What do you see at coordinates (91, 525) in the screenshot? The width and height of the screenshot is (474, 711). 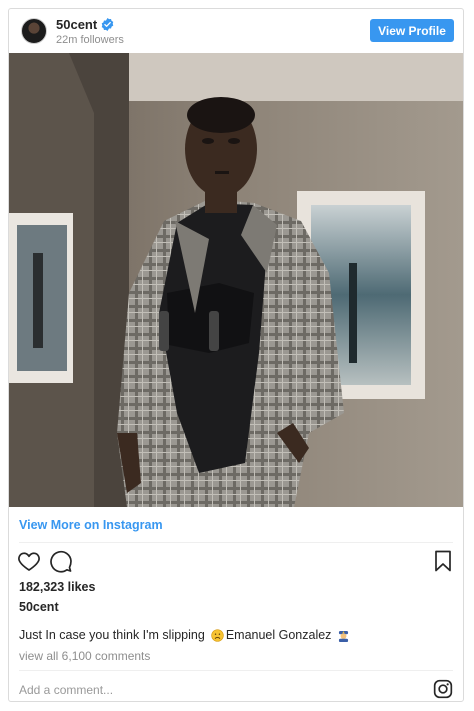 I see `view-more-on-instagram-link: View More on Instagram` at bounding box center [91, 525].